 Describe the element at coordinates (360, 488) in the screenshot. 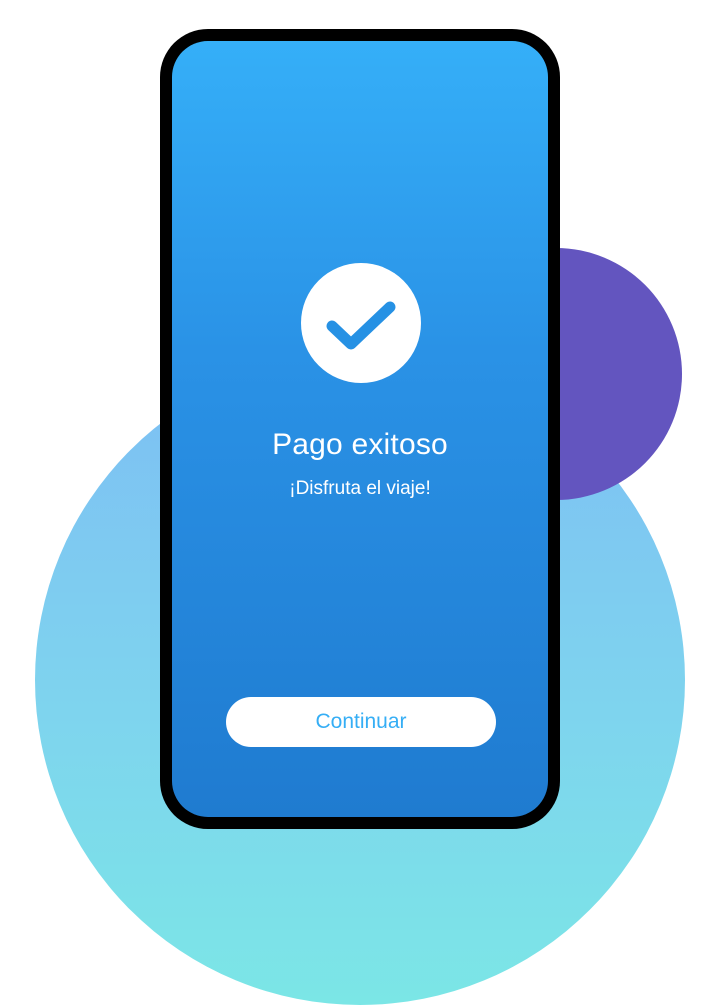

I see `success-subtitle: ¡Disfruta el viaje!` at that location.